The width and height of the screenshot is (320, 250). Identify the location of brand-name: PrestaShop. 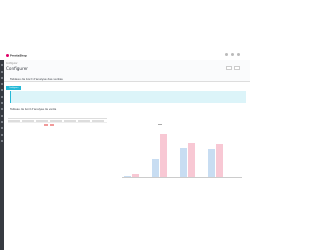
(18, 56).